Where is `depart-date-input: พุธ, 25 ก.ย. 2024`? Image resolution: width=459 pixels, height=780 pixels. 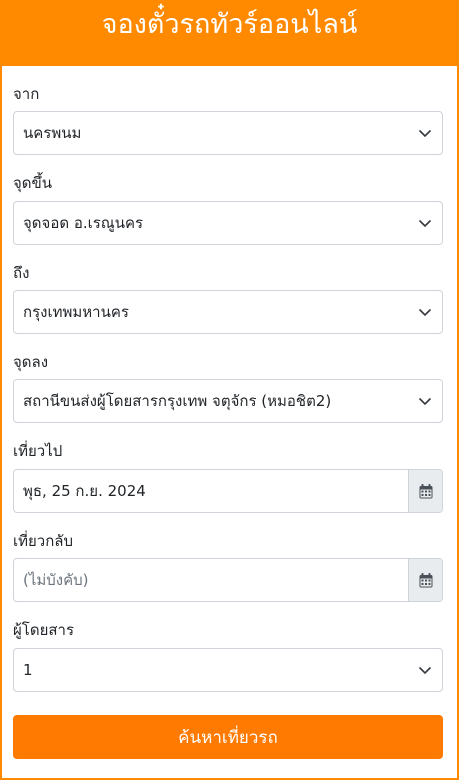 depart-date-input: พุธ, 25 ก.ย. 2024 is located at coordinates (211, 491).